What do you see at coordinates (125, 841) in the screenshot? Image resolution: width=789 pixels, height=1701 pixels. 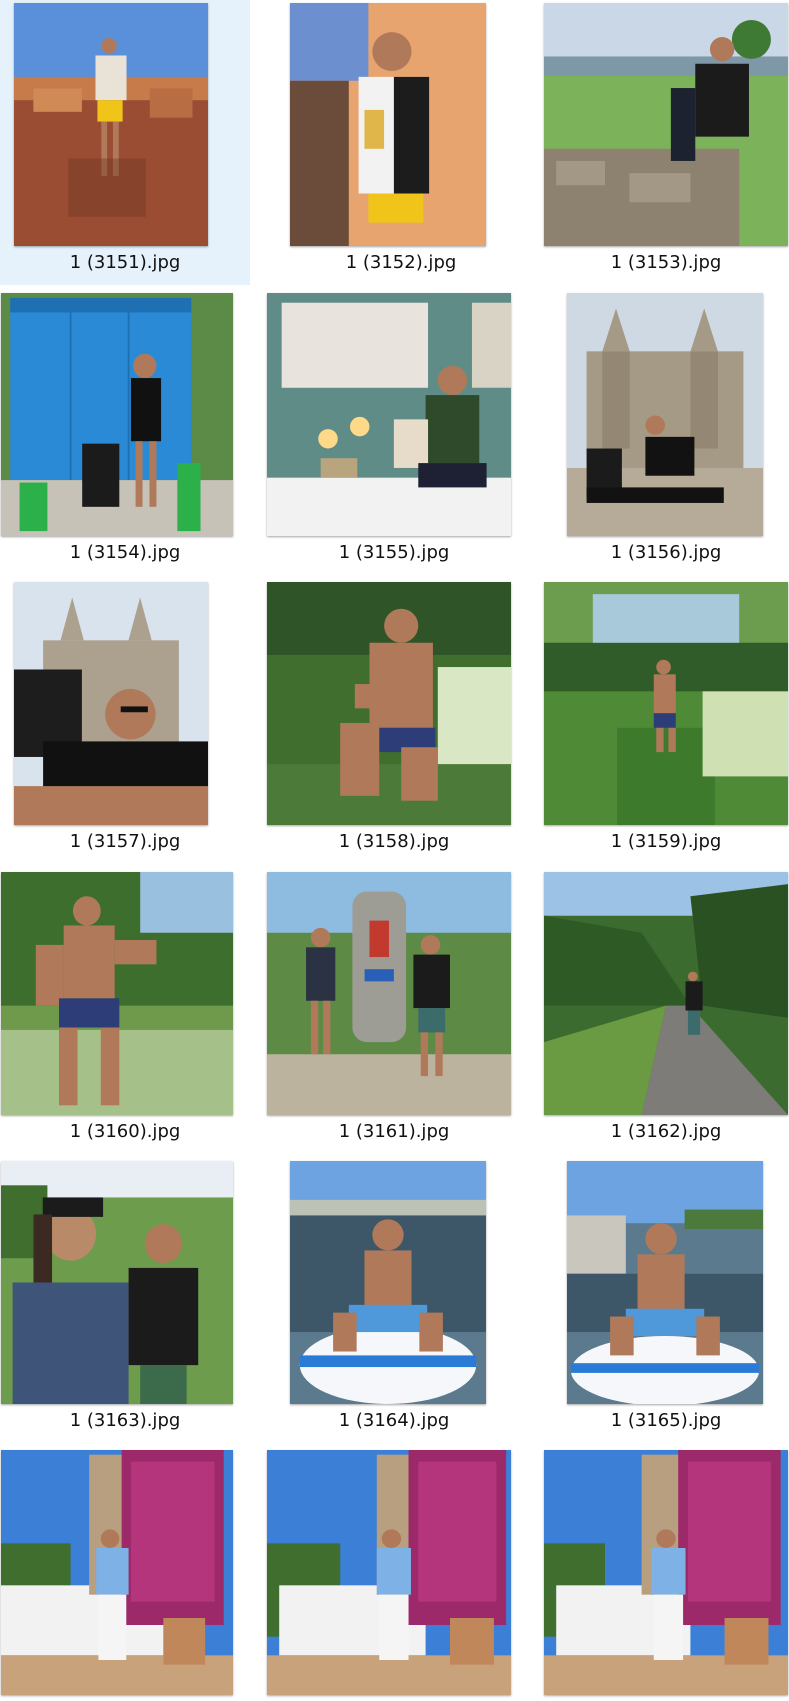 I see `file-name-label: 1 (3157).jpg` at bounding box center [125, 841].